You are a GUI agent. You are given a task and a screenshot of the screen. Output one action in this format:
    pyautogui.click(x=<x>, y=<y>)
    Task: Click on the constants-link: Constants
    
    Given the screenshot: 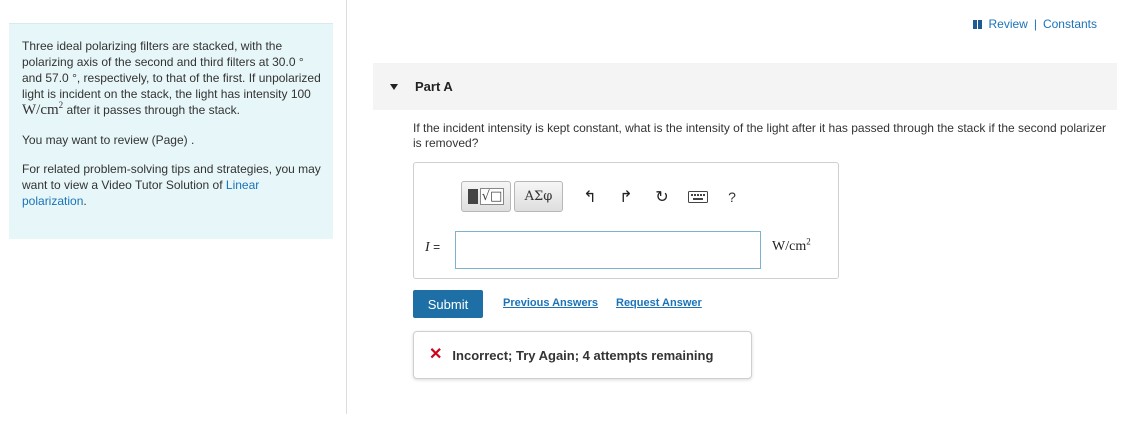 What is the action you would take?
    pyautogui.click(x=1070, y=24)
    